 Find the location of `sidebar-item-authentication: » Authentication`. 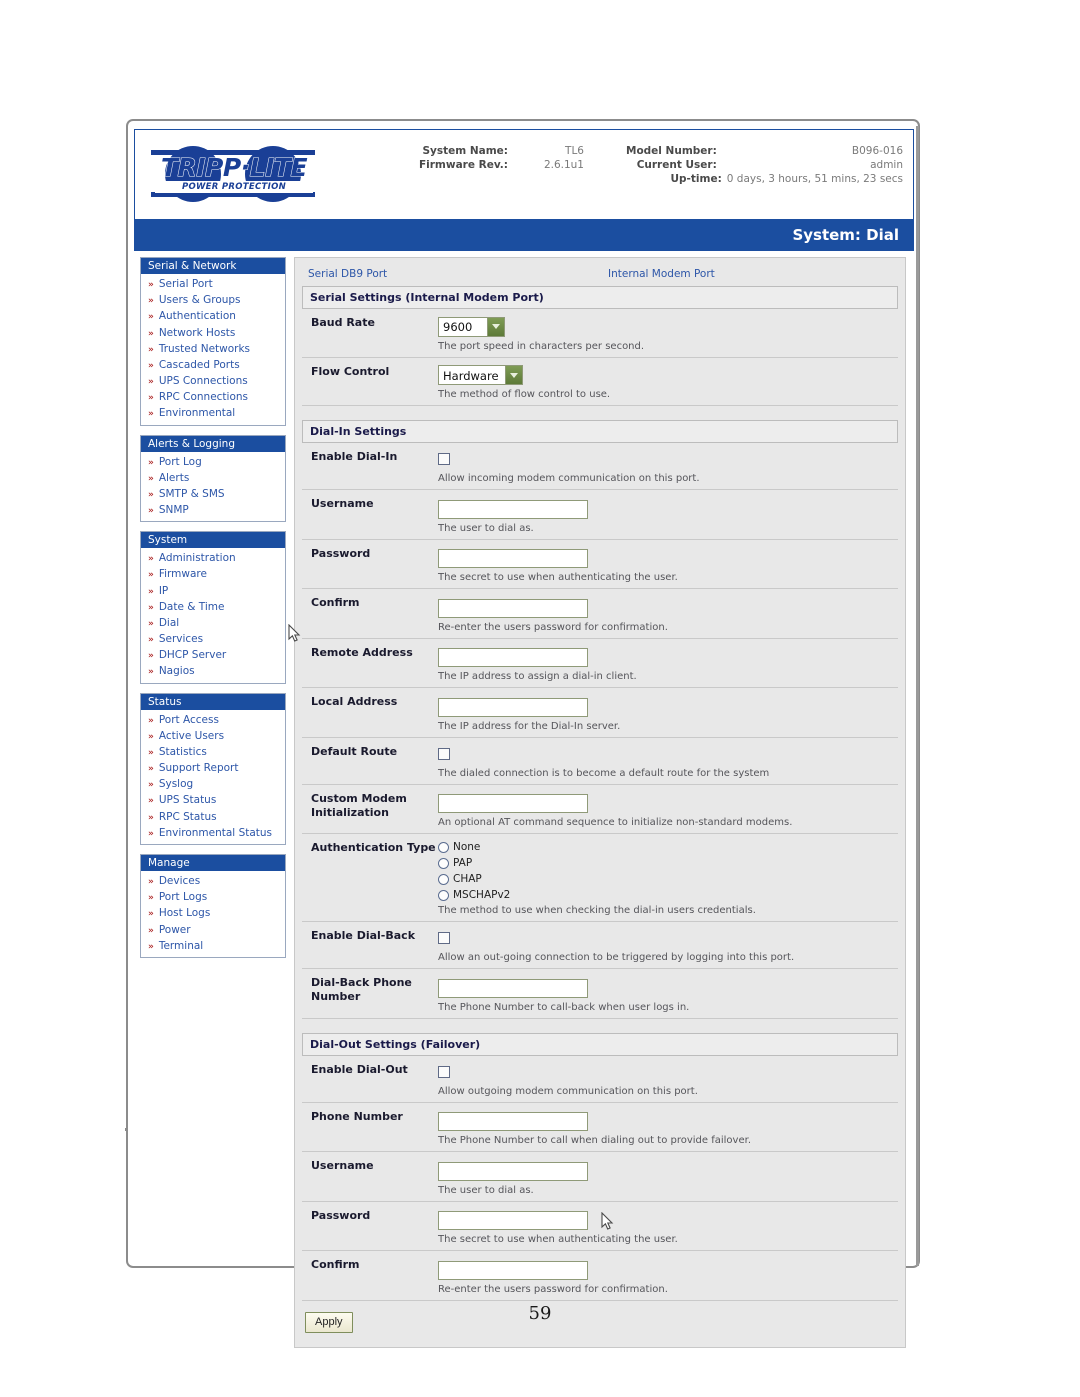

sidebar-item-authentication: » Authentication is located at coordinates (213, 316).